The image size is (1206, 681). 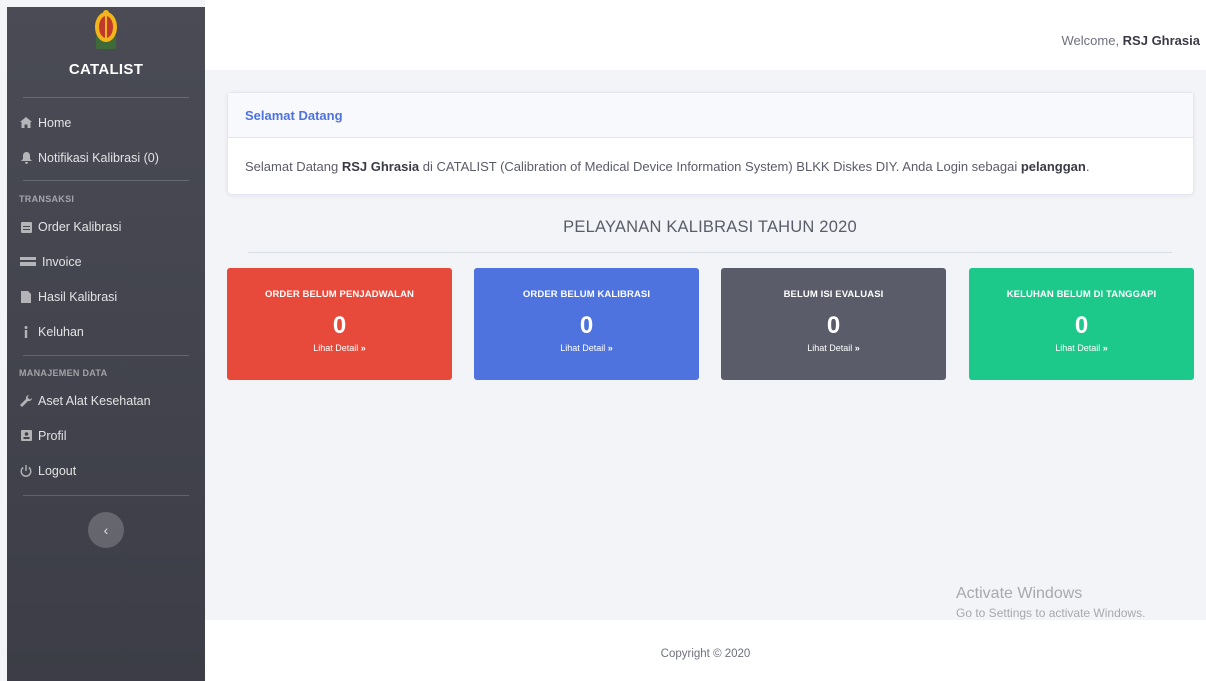 What do you see at coordinates (1087, 166) in the screenshot?
I see `welcome-text: .` at bounding box center [1087, 166].